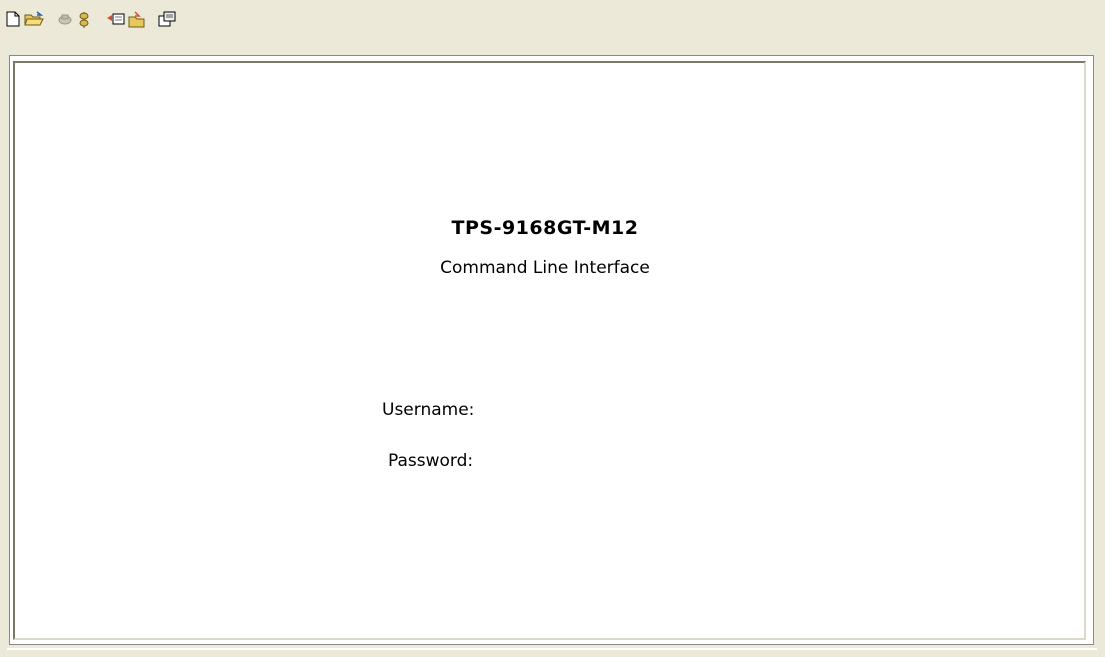  Describe the element at coordinates (620, 409) in the screenshot. I see `username-input` at that location.